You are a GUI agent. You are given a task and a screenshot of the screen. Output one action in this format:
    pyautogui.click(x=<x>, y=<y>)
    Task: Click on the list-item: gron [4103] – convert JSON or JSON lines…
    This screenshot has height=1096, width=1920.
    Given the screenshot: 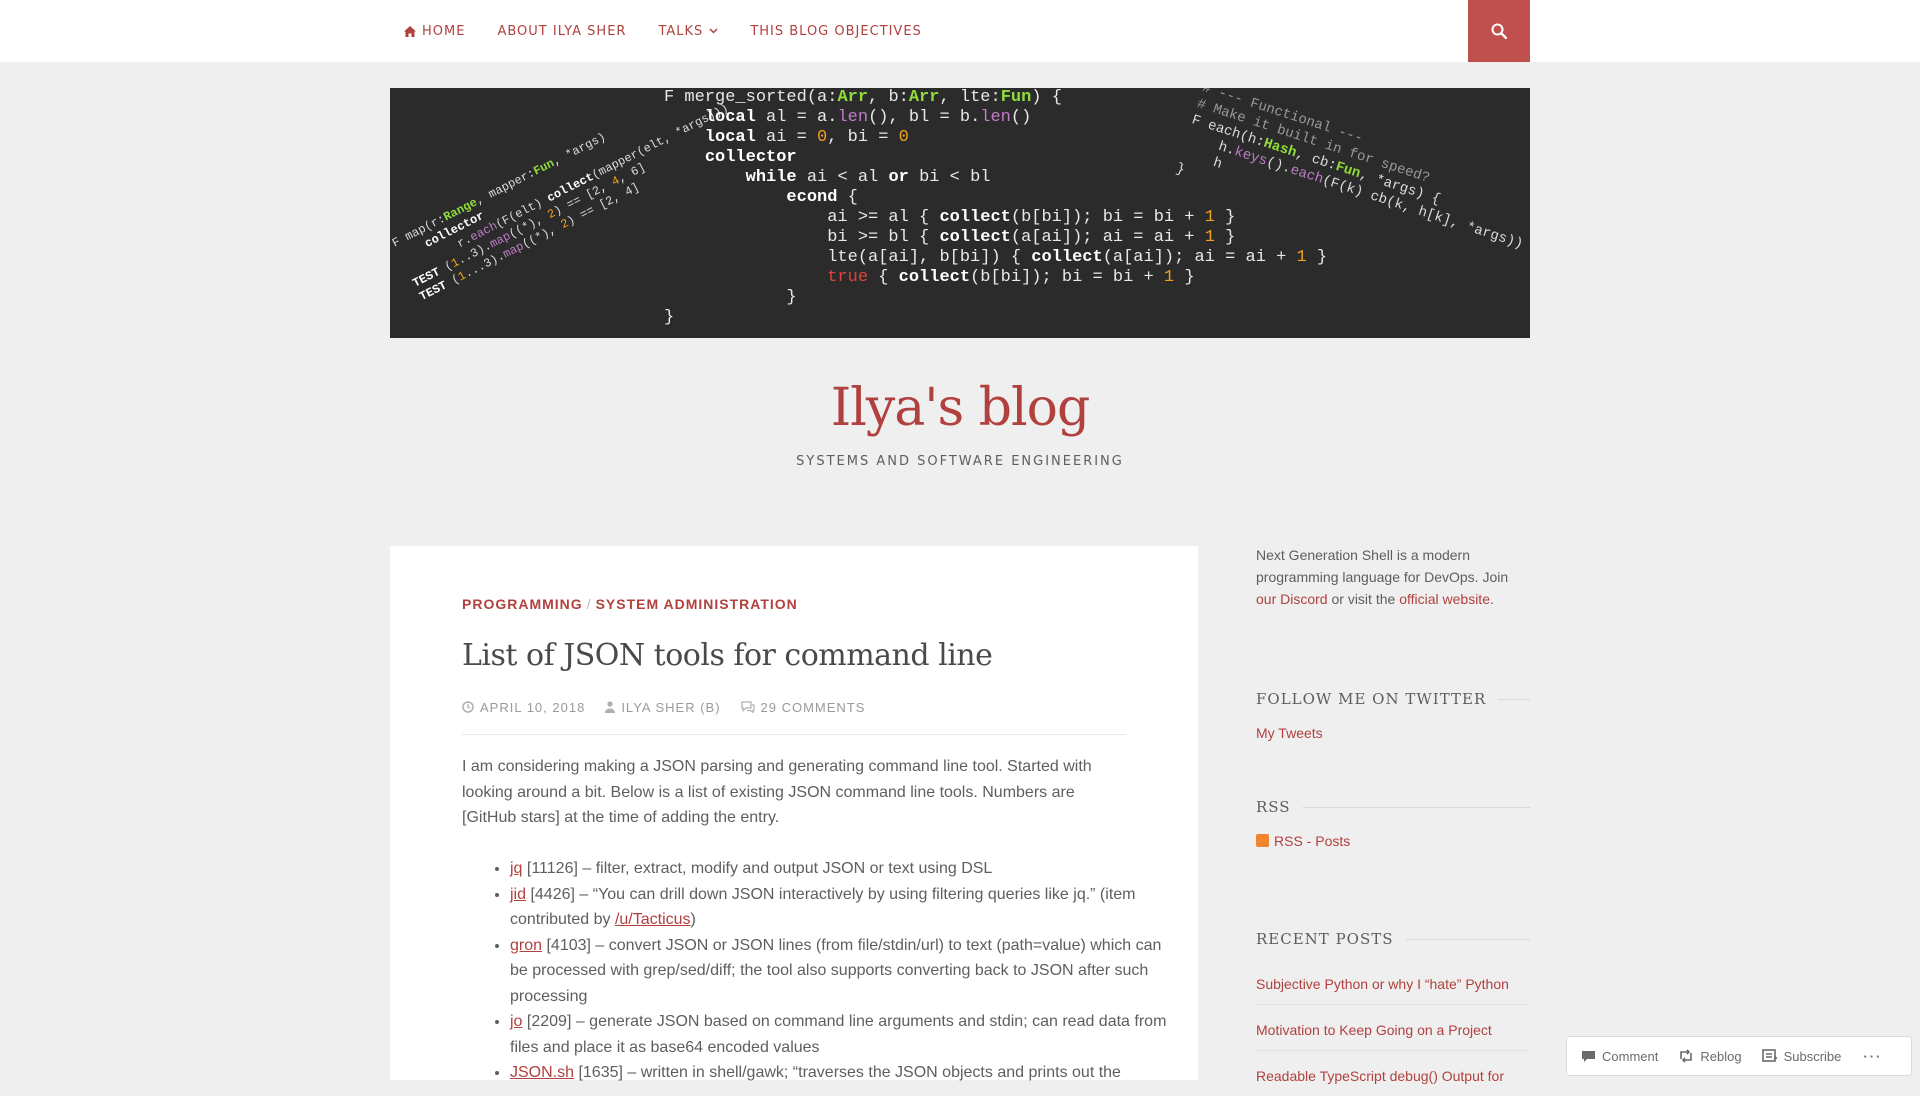 What is the action you would take?
    pyautogui.click(x=842, y=971)
    